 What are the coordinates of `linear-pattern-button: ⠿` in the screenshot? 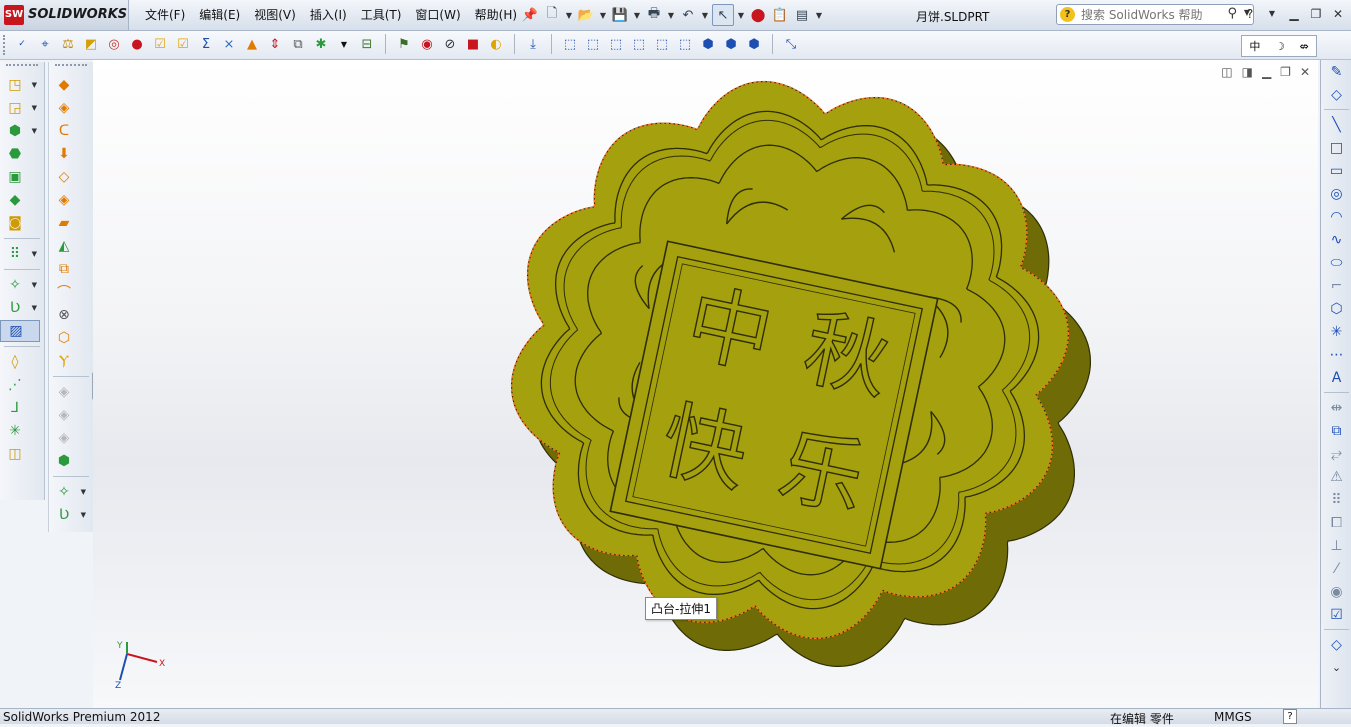 It's located at (1336, 499).